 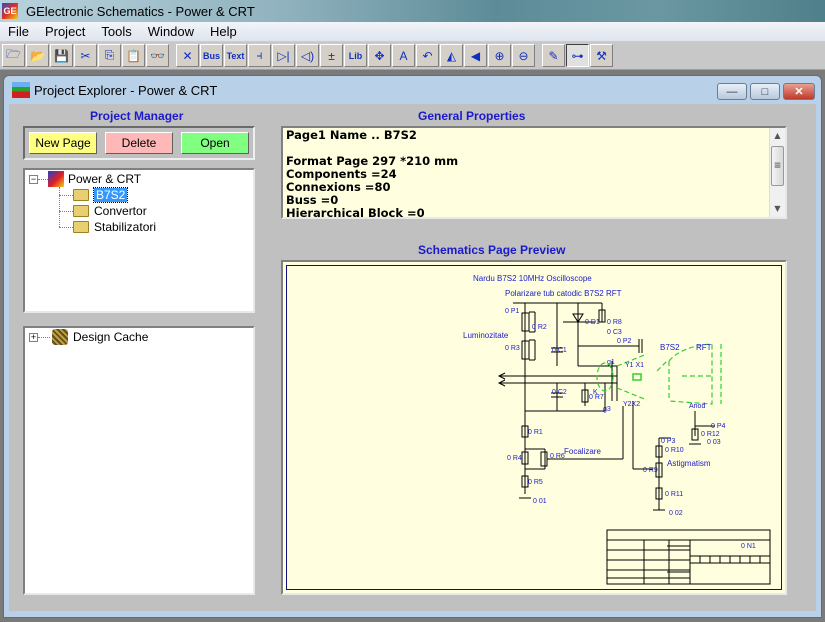 I want to click on power-icon: ±, so click(x=331, y=55).